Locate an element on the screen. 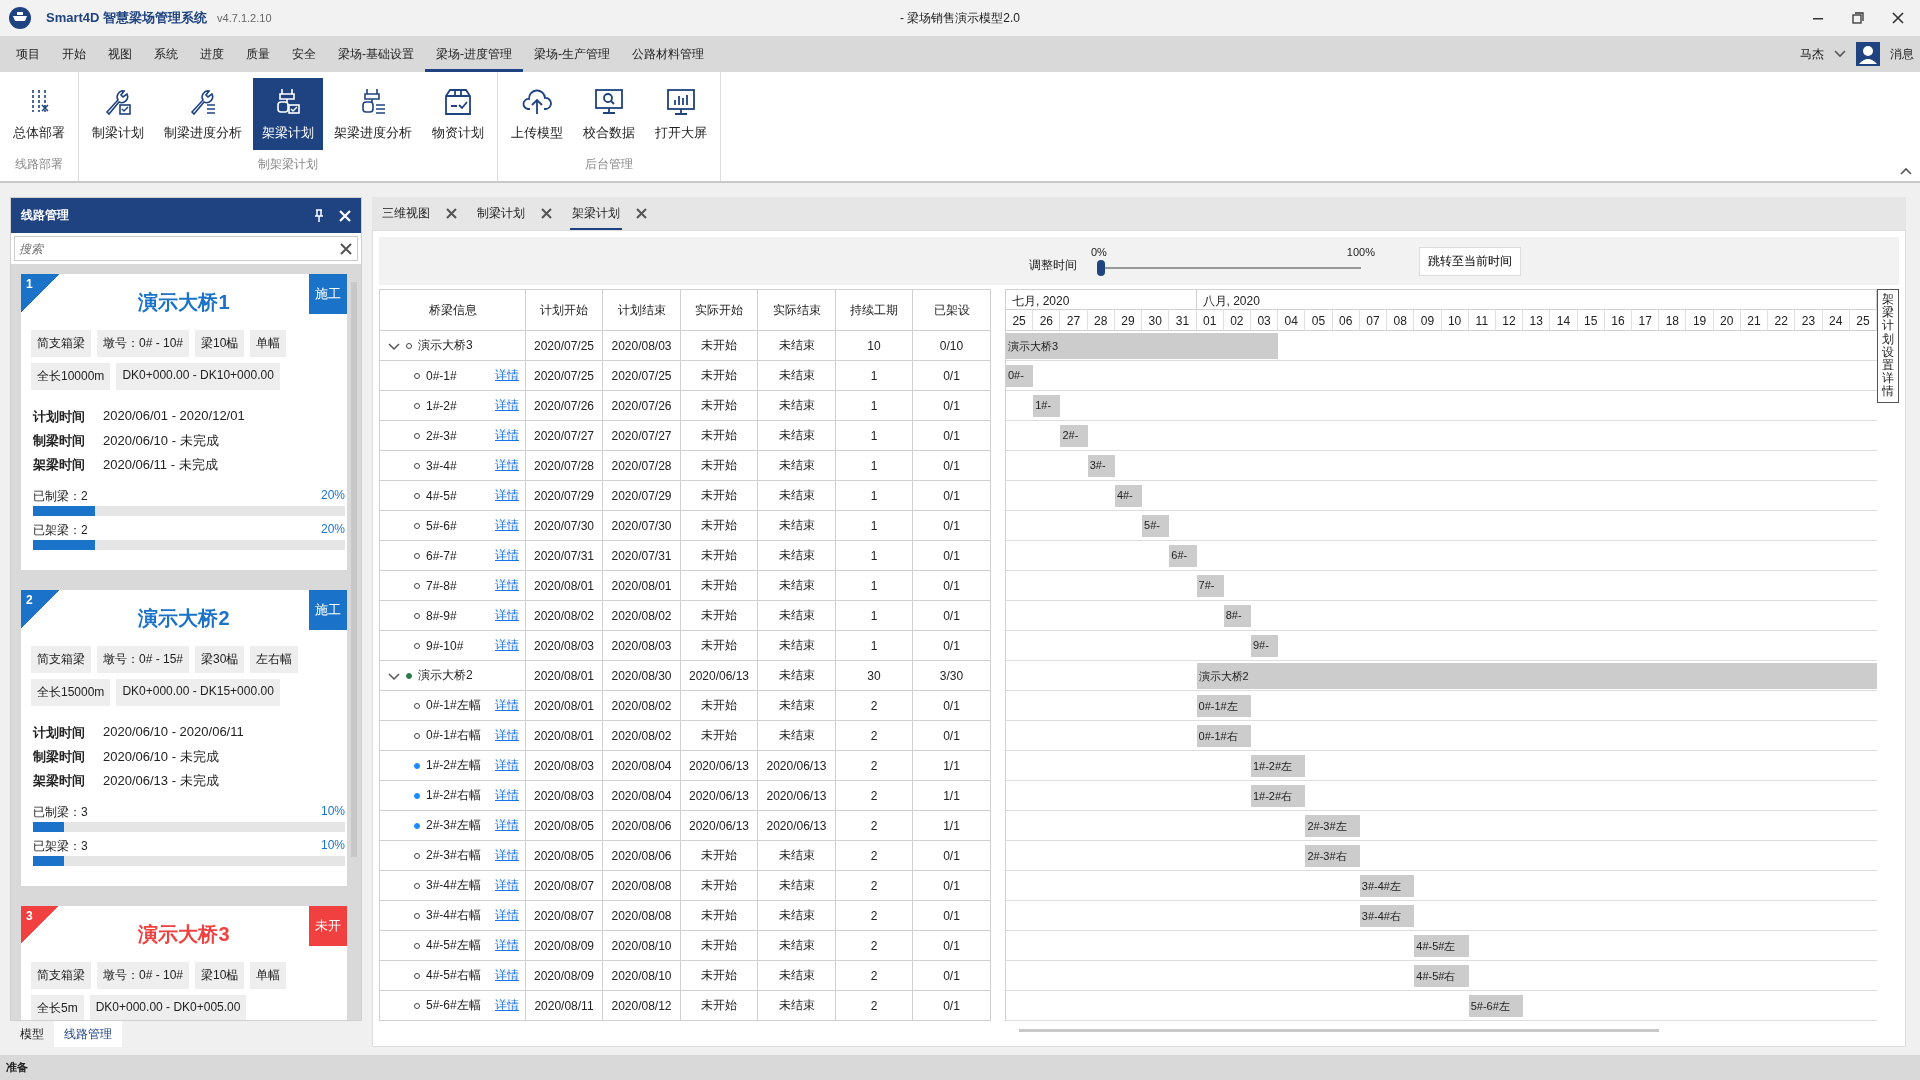 This screenshot has height=1080, width=1920. gantt-bar: 5#- is located at coordinates (1156, 525).